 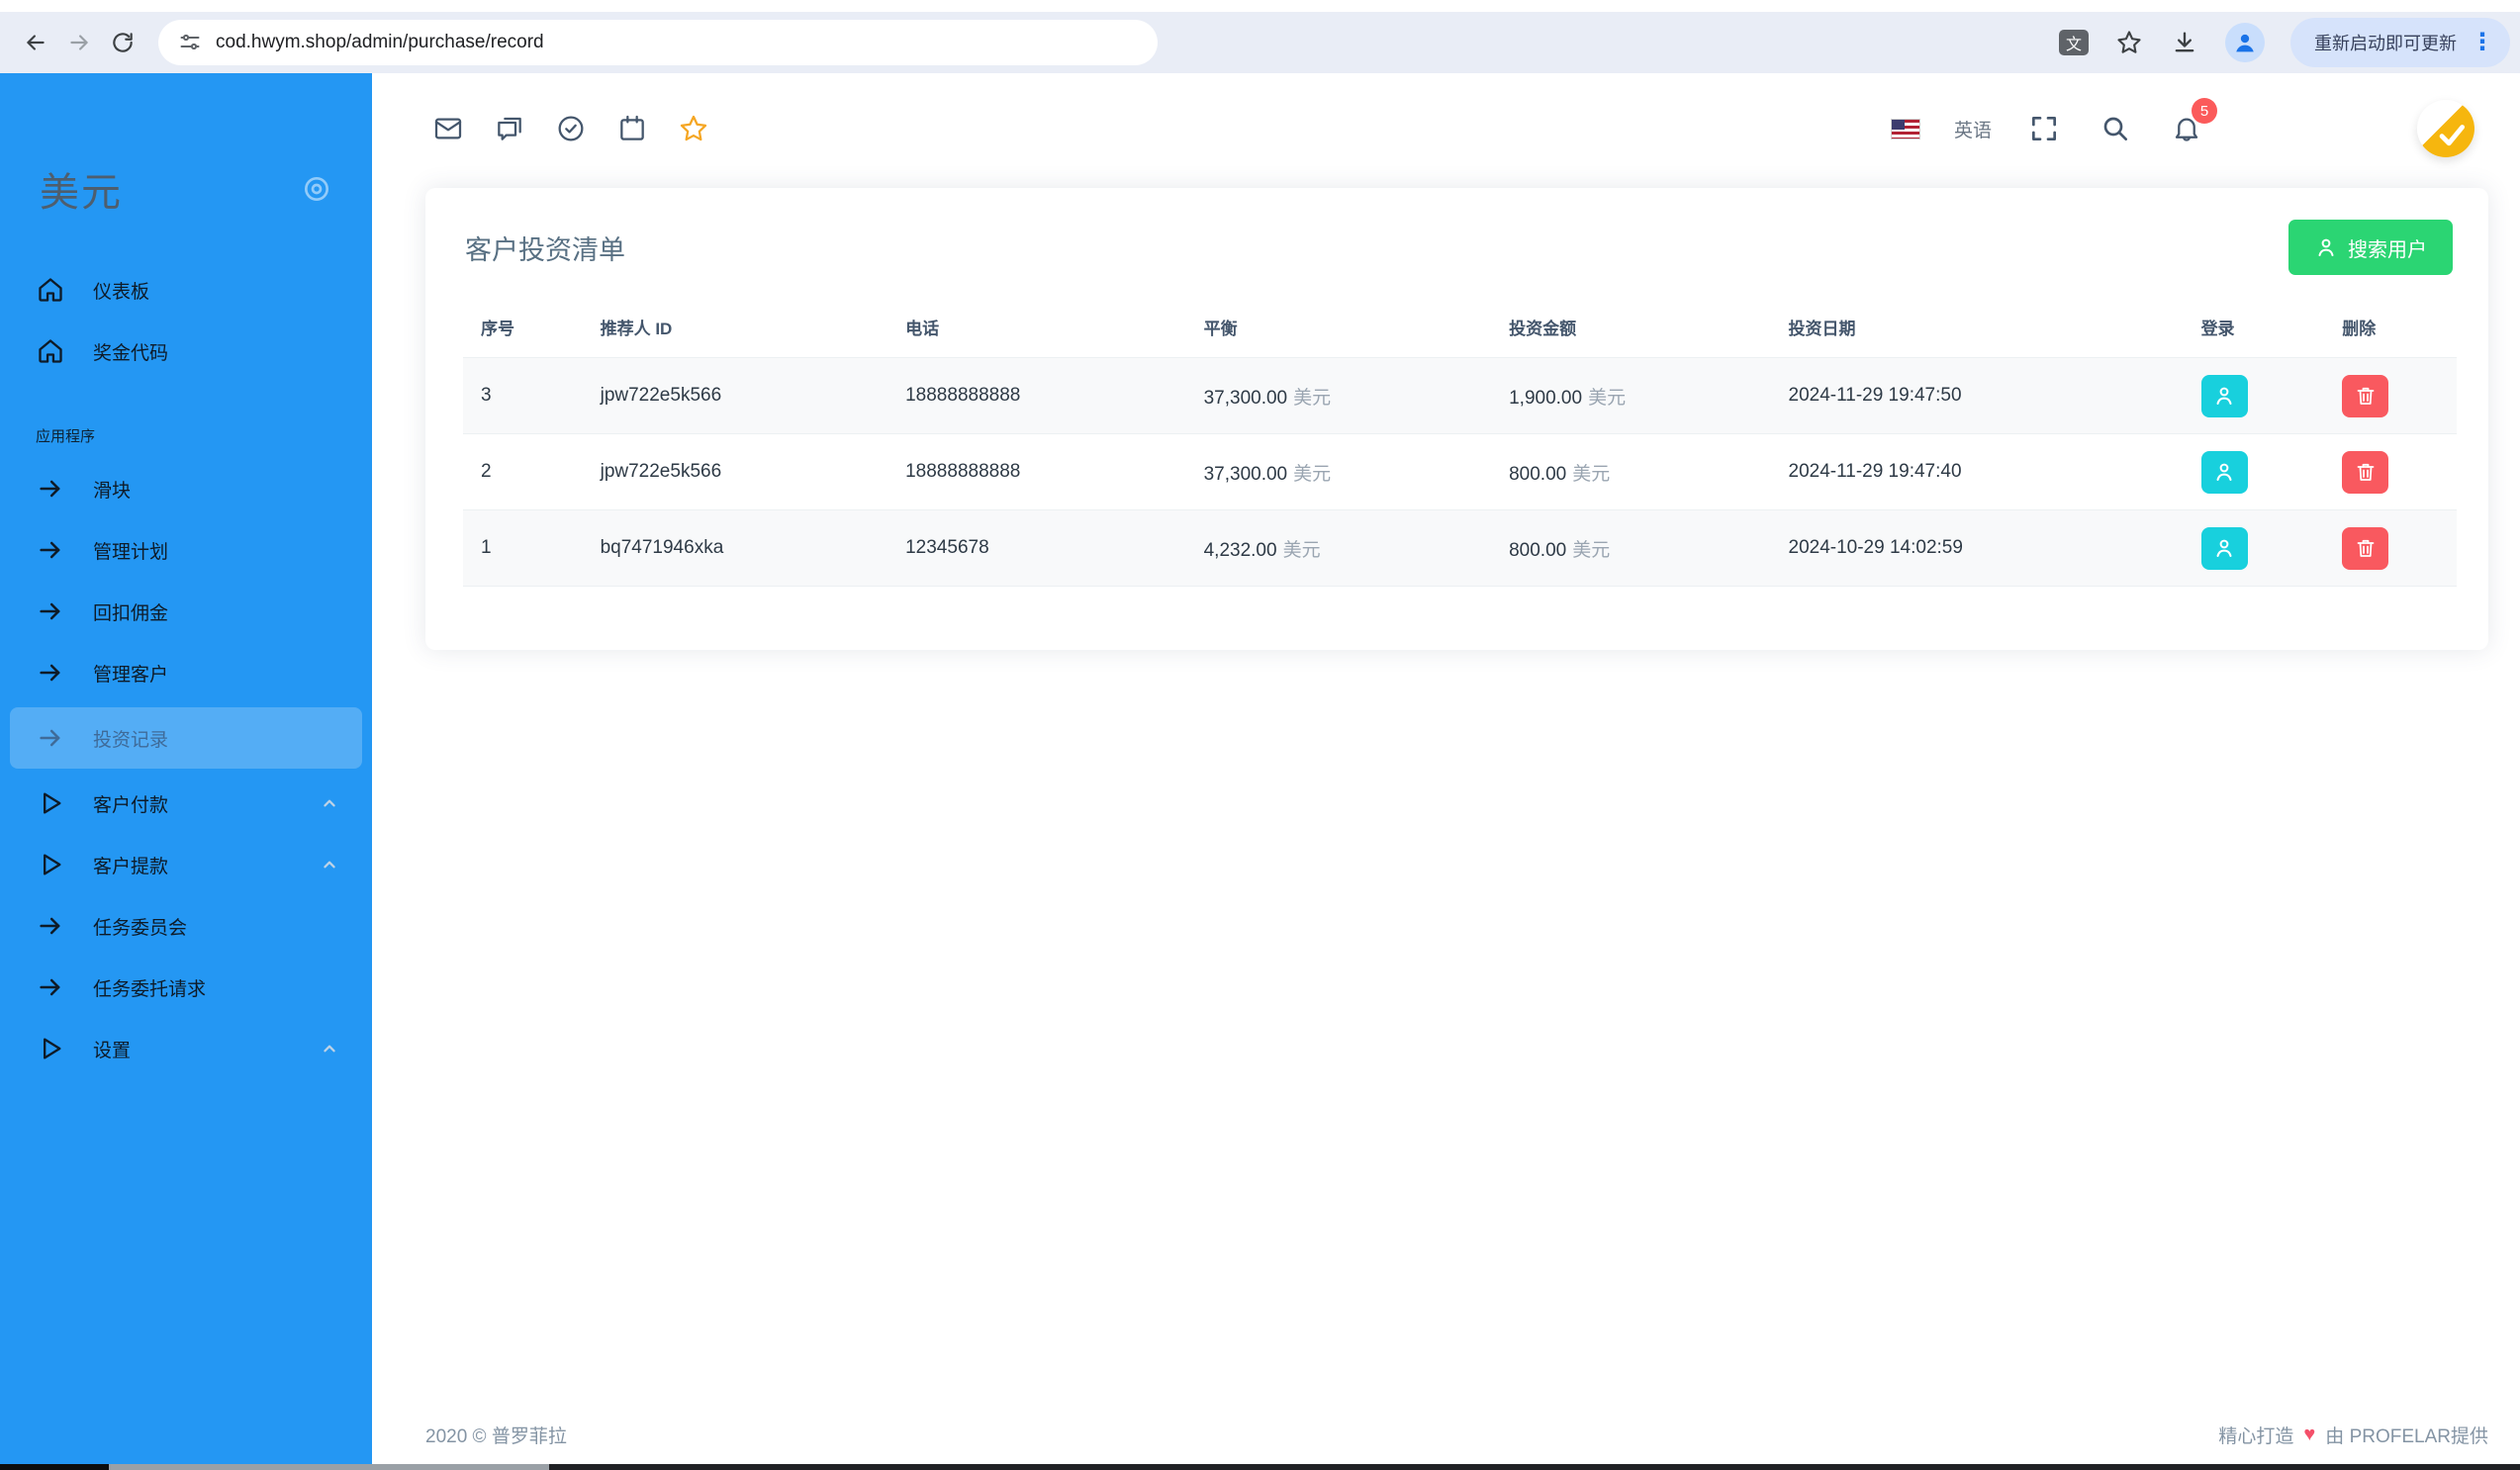 What do you see at coordinates (1875, 471) in the screenshot?
I see `cell-date: 2024-11-29 19:47:40` at bounding box center [1875, 471].